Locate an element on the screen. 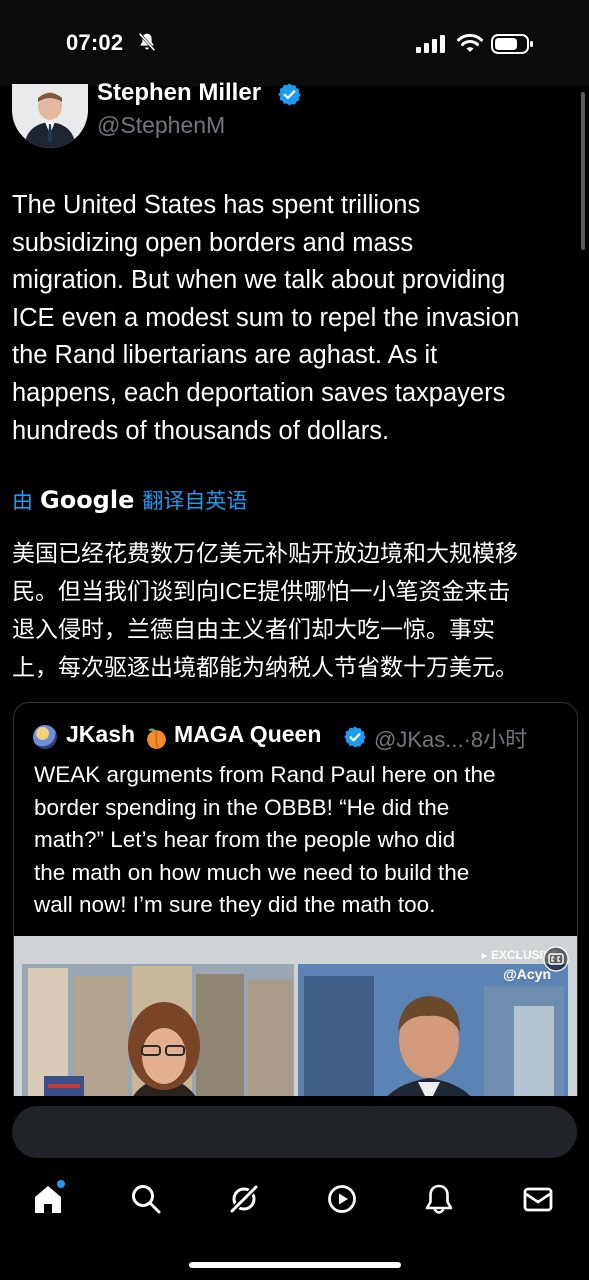 This screenshot has width=589, height=1280. search-icon is located at coordinates (146, 1199).